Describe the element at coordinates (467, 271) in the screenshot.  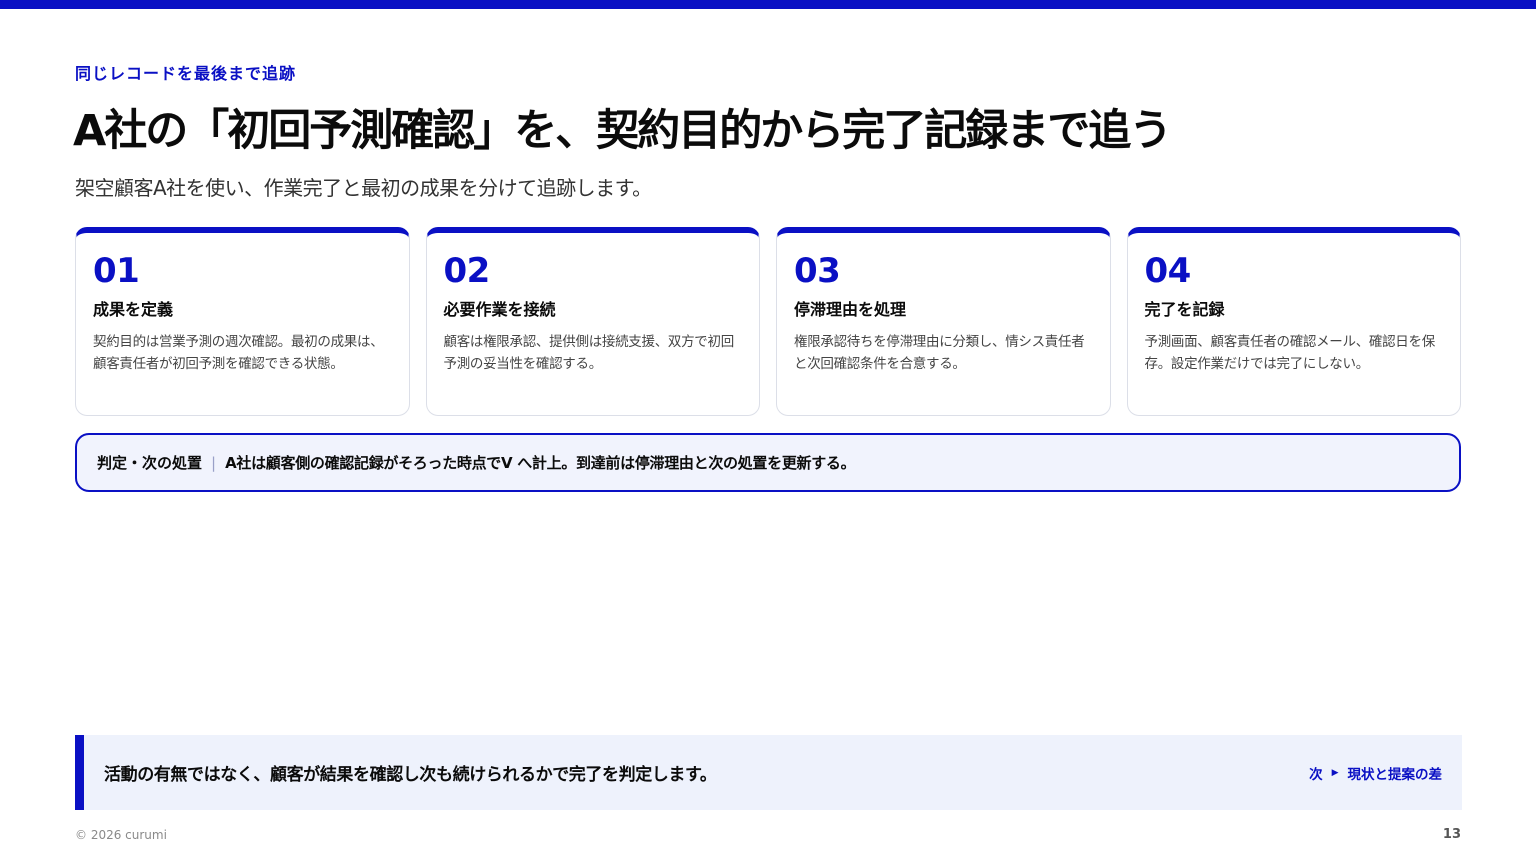
I see `step-number: 02` at that location.